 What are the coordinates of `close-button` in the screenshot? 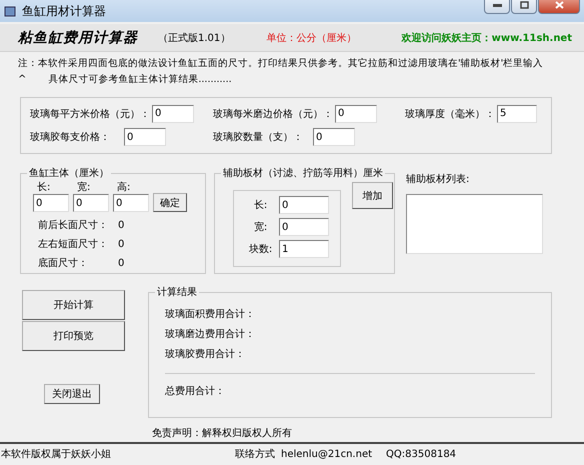 It's located at (559, 7).